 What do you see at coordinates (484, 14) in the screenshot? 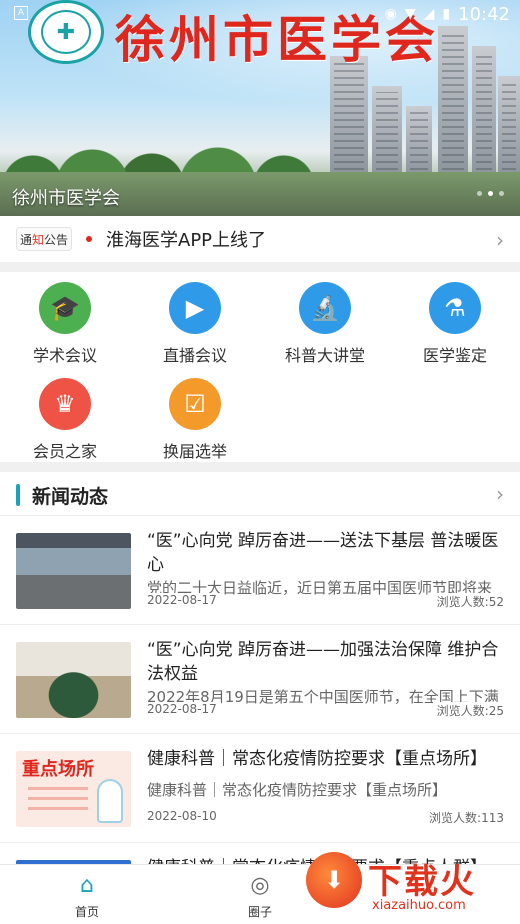
I see `status-time: 10:42` at bounding box center [484, 14].